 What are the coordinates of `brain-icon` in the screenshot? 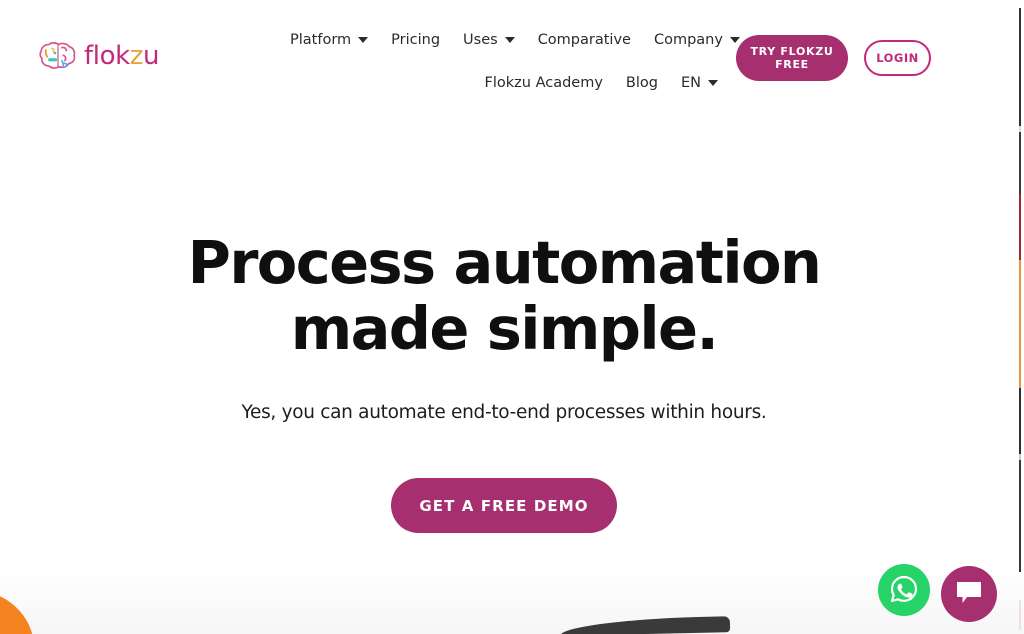 It's located at (58, 56).